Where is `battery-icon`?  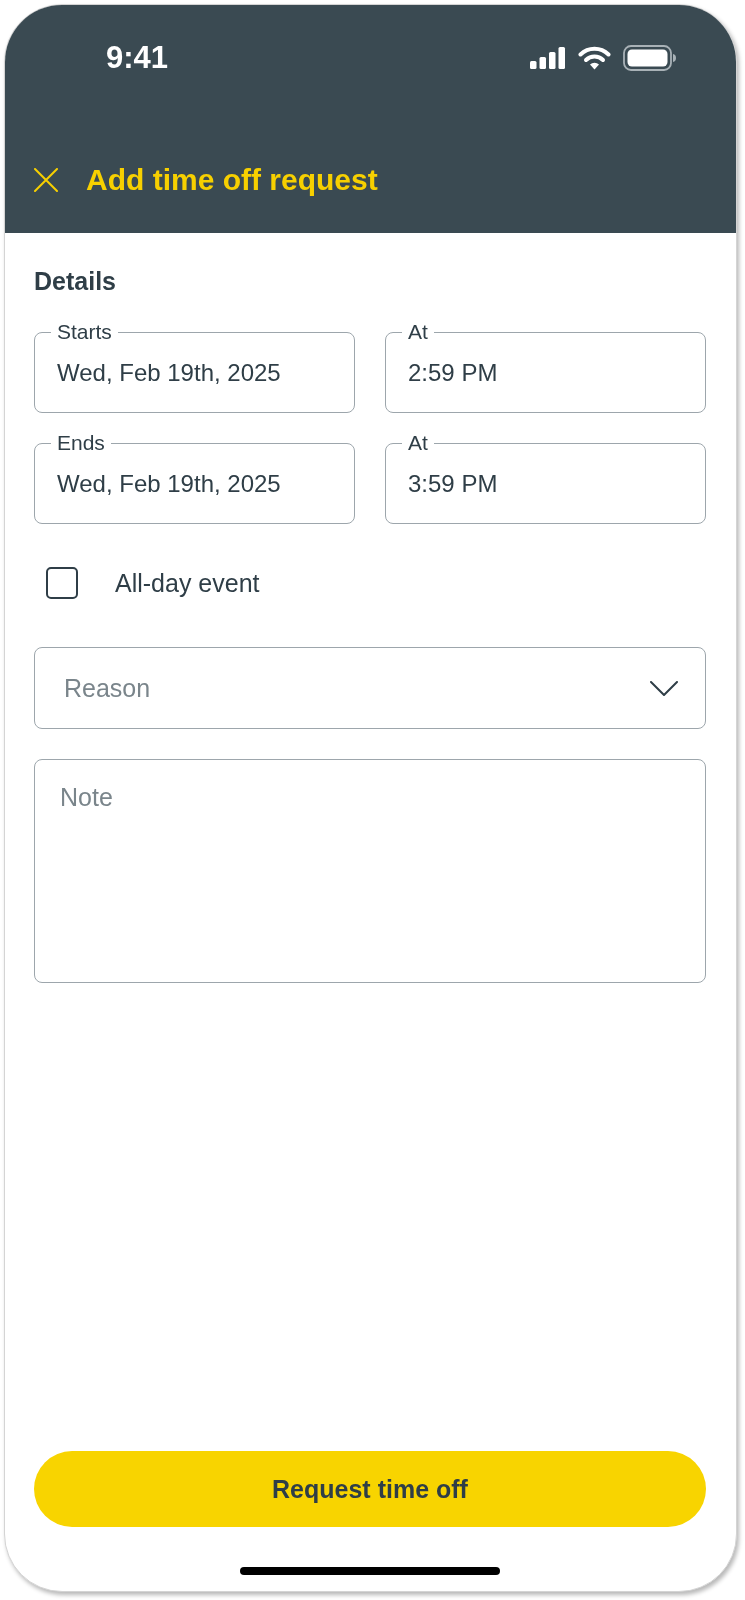 battery-icon is located at coordinates (649, 58).